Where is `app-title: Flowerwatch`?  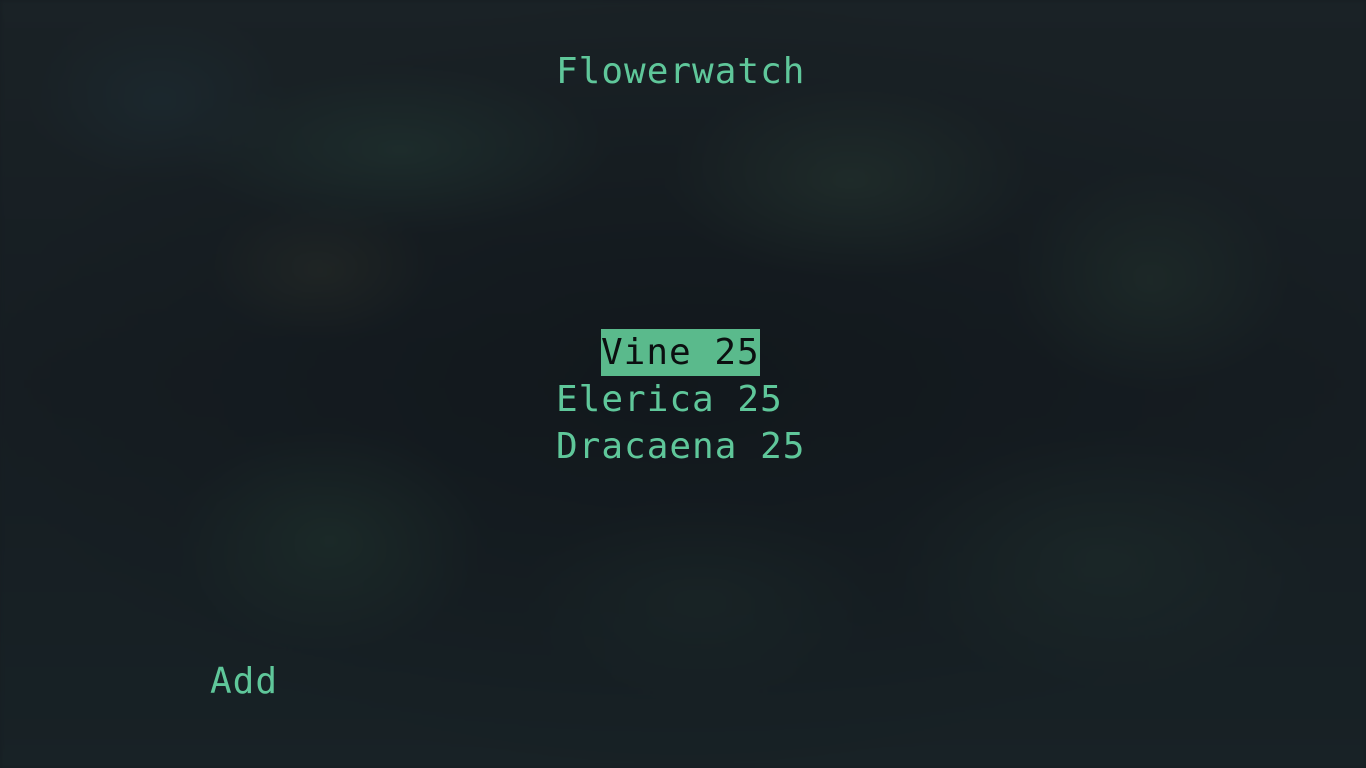
app-title: Flowerwatch is located at coordinates (681, 71).